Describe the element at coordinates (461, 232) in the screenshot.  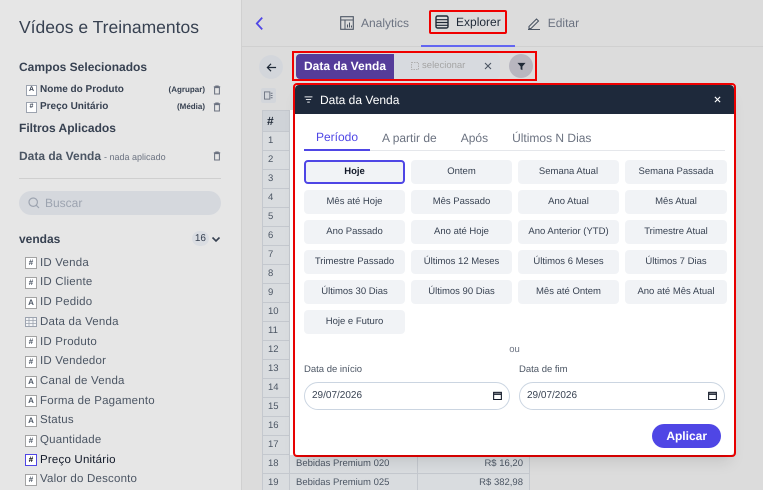
I see `preset-button: Ano até Hoje` at that location.